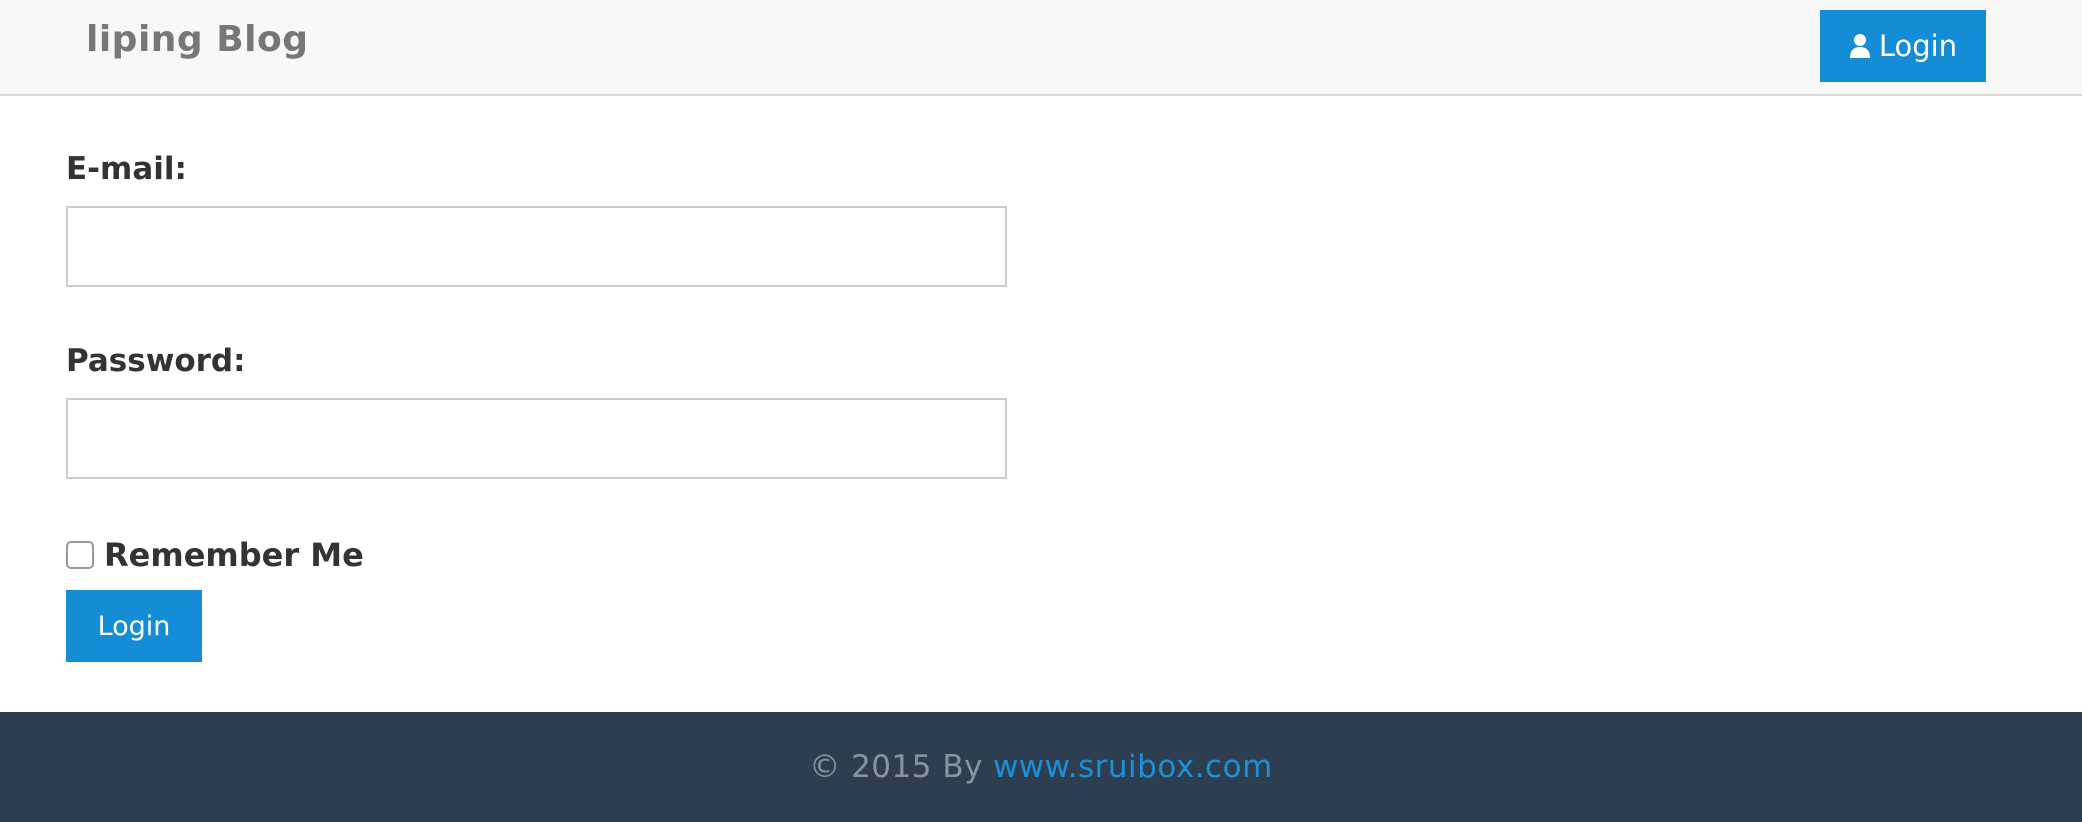 Image resolution: width=2082 pixels, height=822 pixels. I want to click on password-label: Password:, so click(156, 361).